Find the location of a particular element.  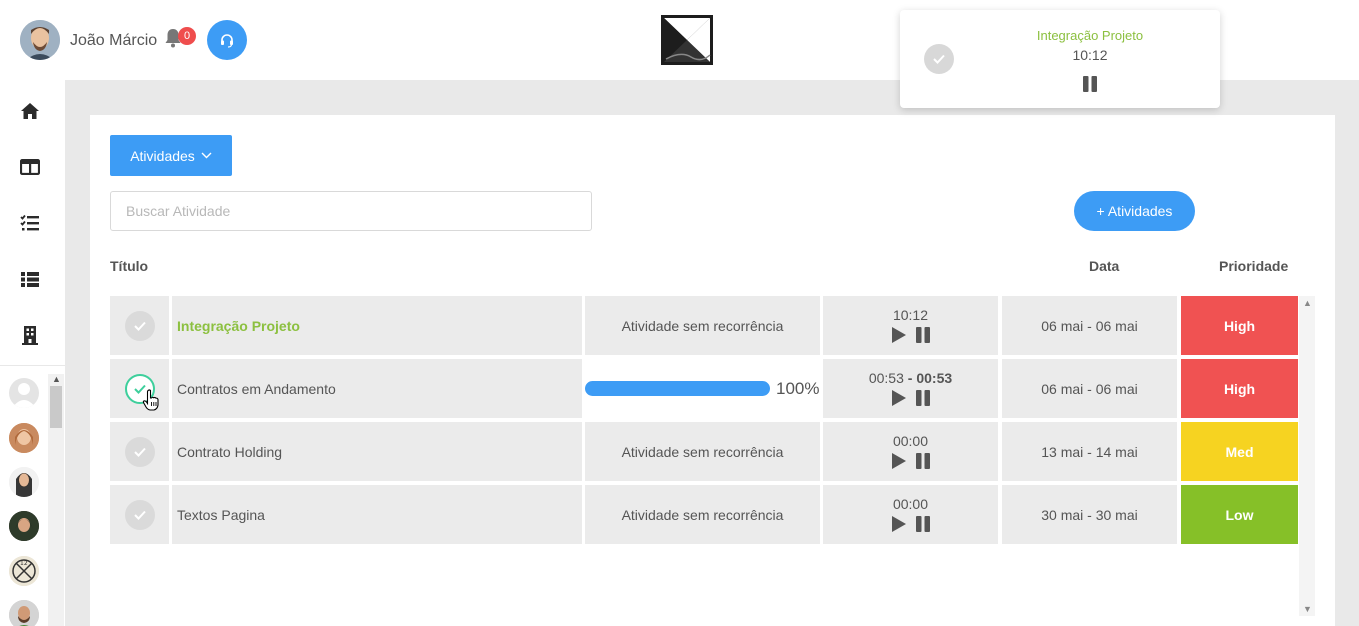

progress-bar is located at coordinates (677, 388).